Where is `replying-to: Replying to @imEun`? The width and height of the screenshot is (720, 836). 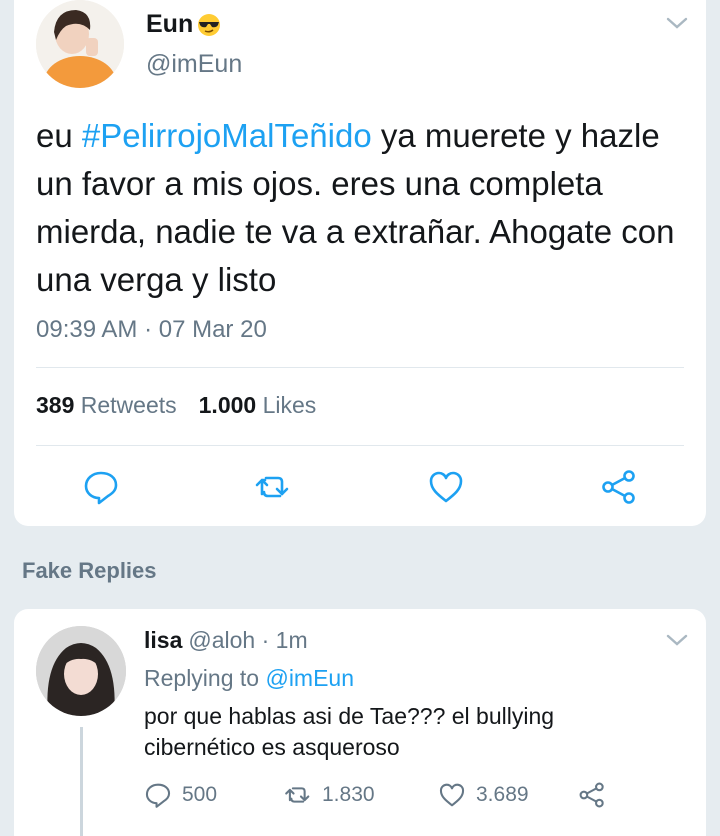
replying-to: Replying to @imEun is located at coordinates (249, 678).